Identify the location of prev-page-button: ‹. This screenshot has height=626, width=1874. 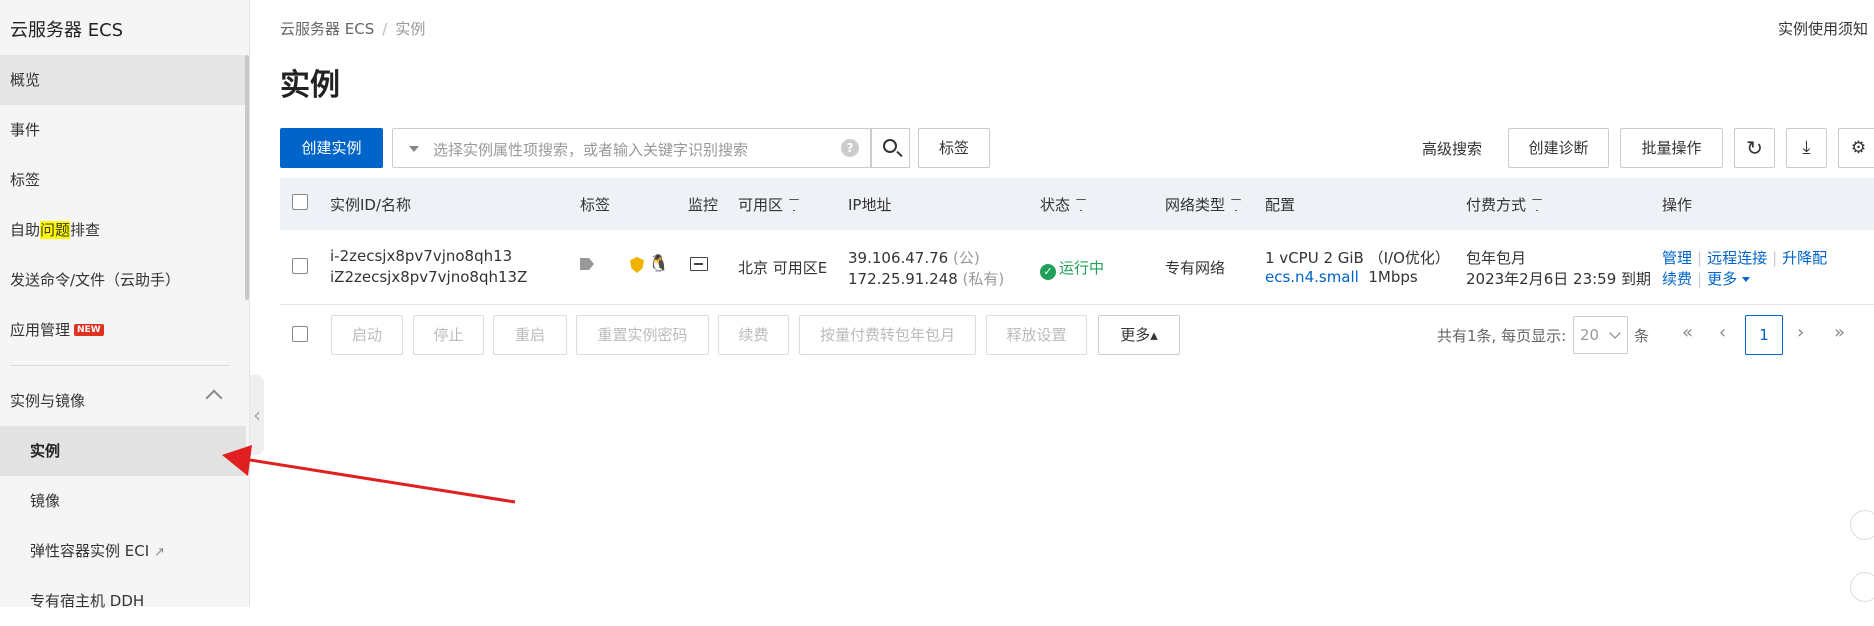
(1722, 332).